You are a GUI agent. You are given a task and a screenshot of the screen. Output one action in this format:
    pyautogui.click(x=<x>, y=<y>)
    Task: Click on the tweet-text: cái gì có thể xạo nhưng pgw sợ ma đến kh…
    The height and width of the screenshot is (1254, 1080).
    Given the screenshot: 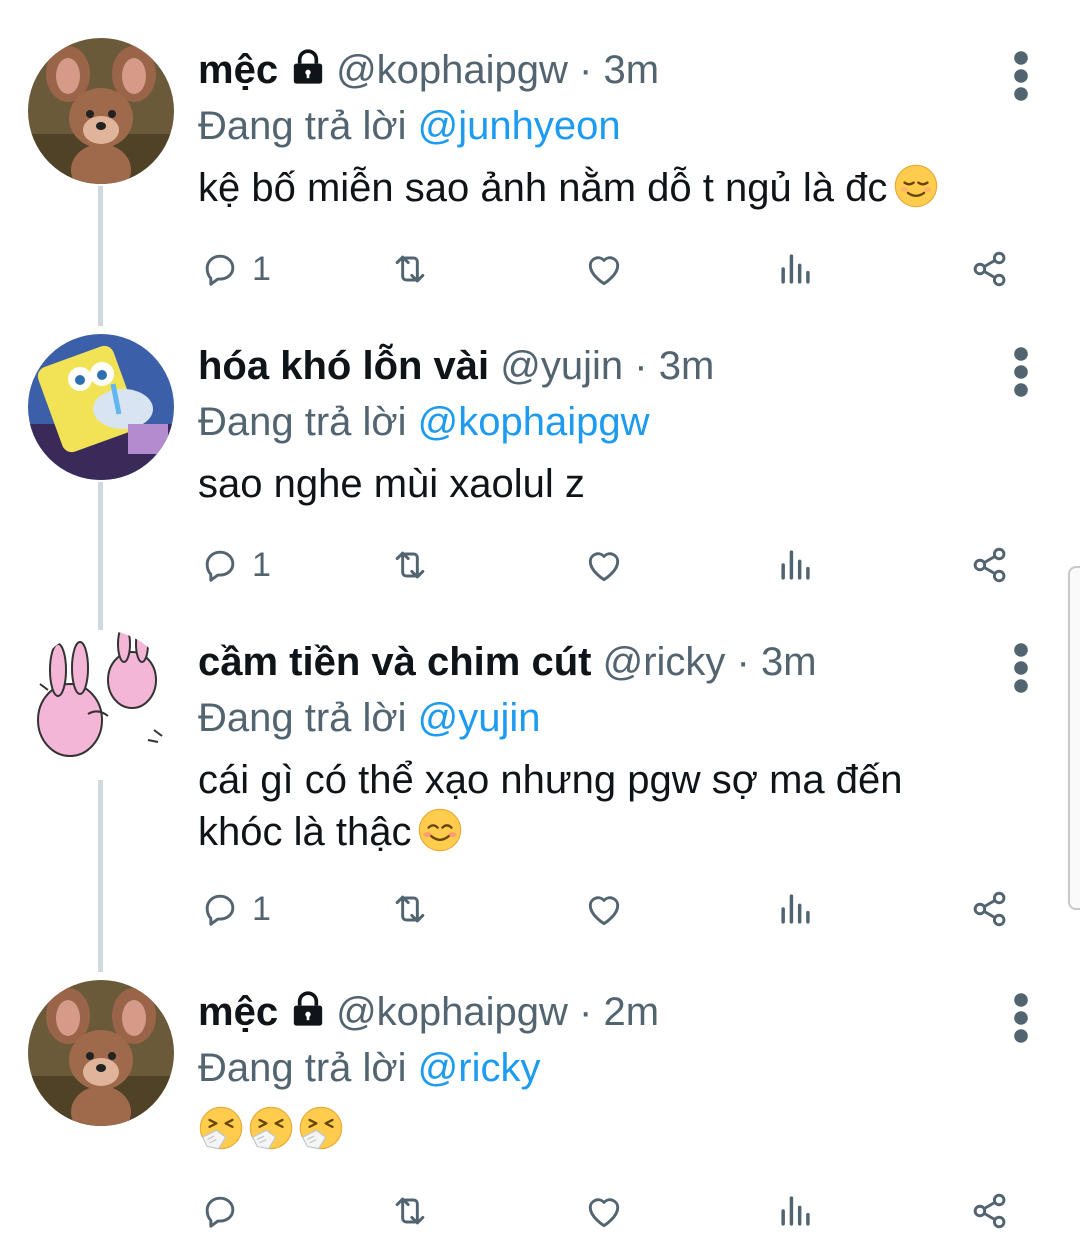 What is the action you would take?
    pyautogui.click(x=608, y=806)
    